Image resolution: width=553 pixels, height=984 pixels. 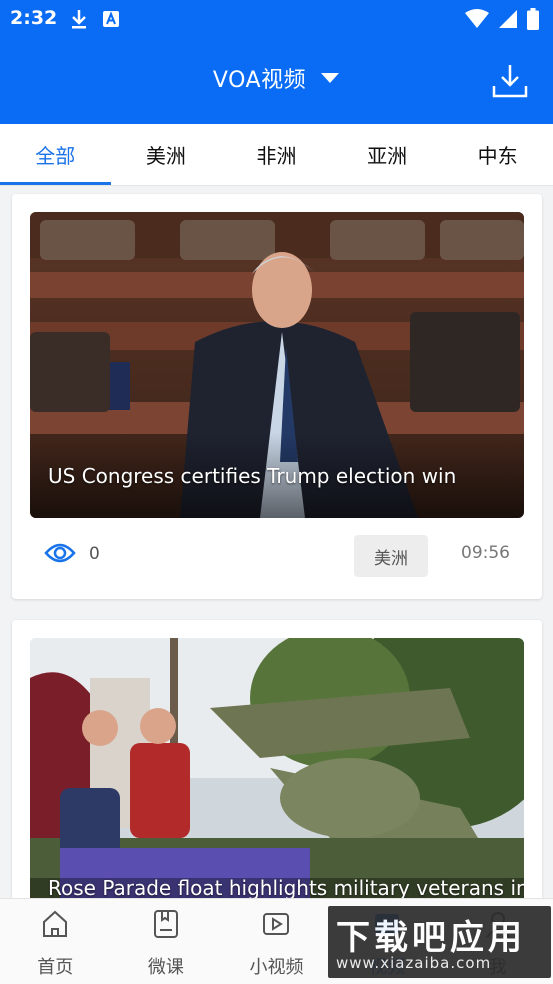 I want to click on header-title: VOA视频, so click(x=259, y=80).